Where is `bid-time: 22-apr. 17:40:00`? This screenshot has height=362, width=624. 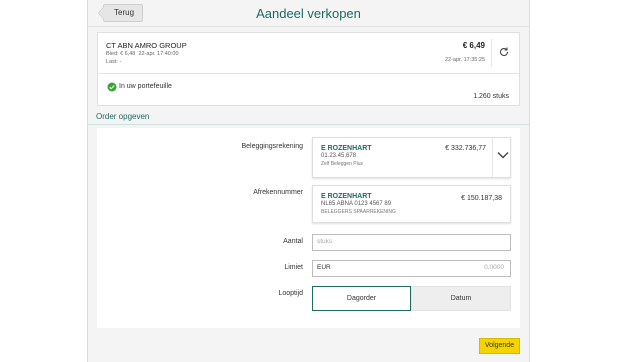 bid-time: 22-apr. 17:40:00 is located at coordinates (158, 54).